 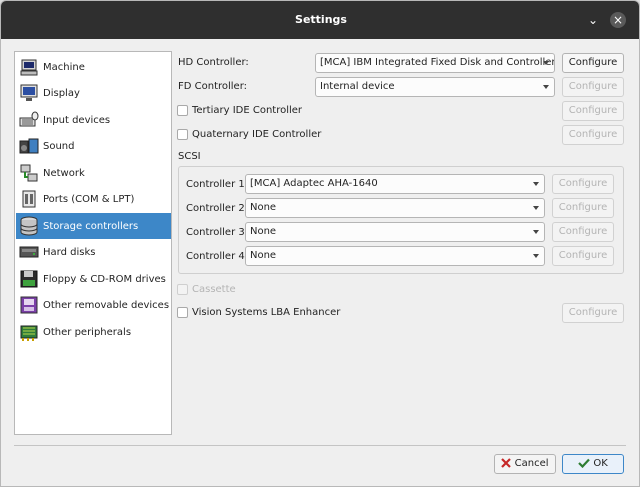 I want to click on scsi-controller-4-select: None, so click(x=395, y=256).